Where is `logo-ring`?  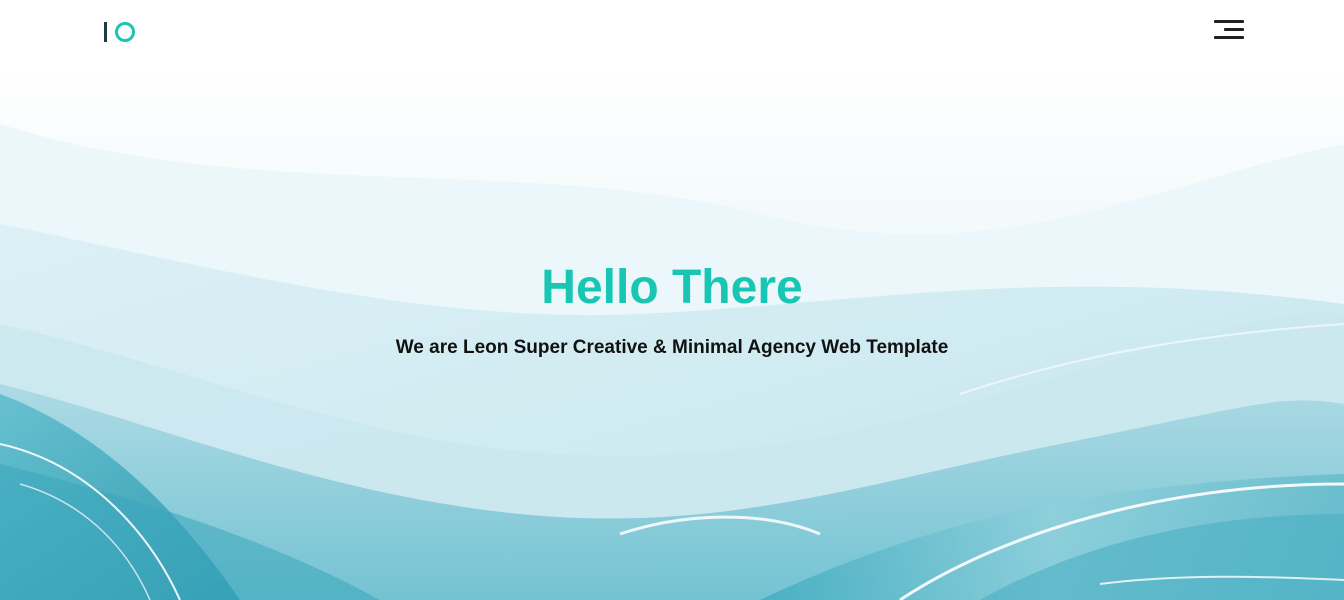 logo-ring is located at coordinates (125, 32).